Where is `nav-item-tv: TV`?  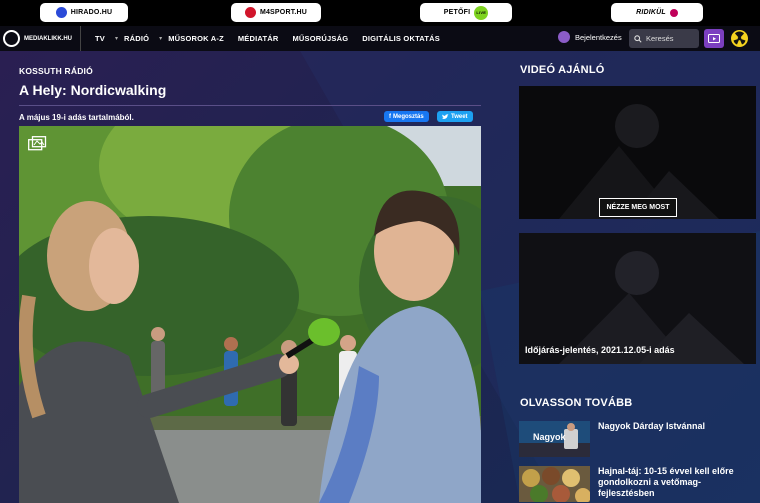 nav-item-tv: TV is located at coordinates (100, 38).